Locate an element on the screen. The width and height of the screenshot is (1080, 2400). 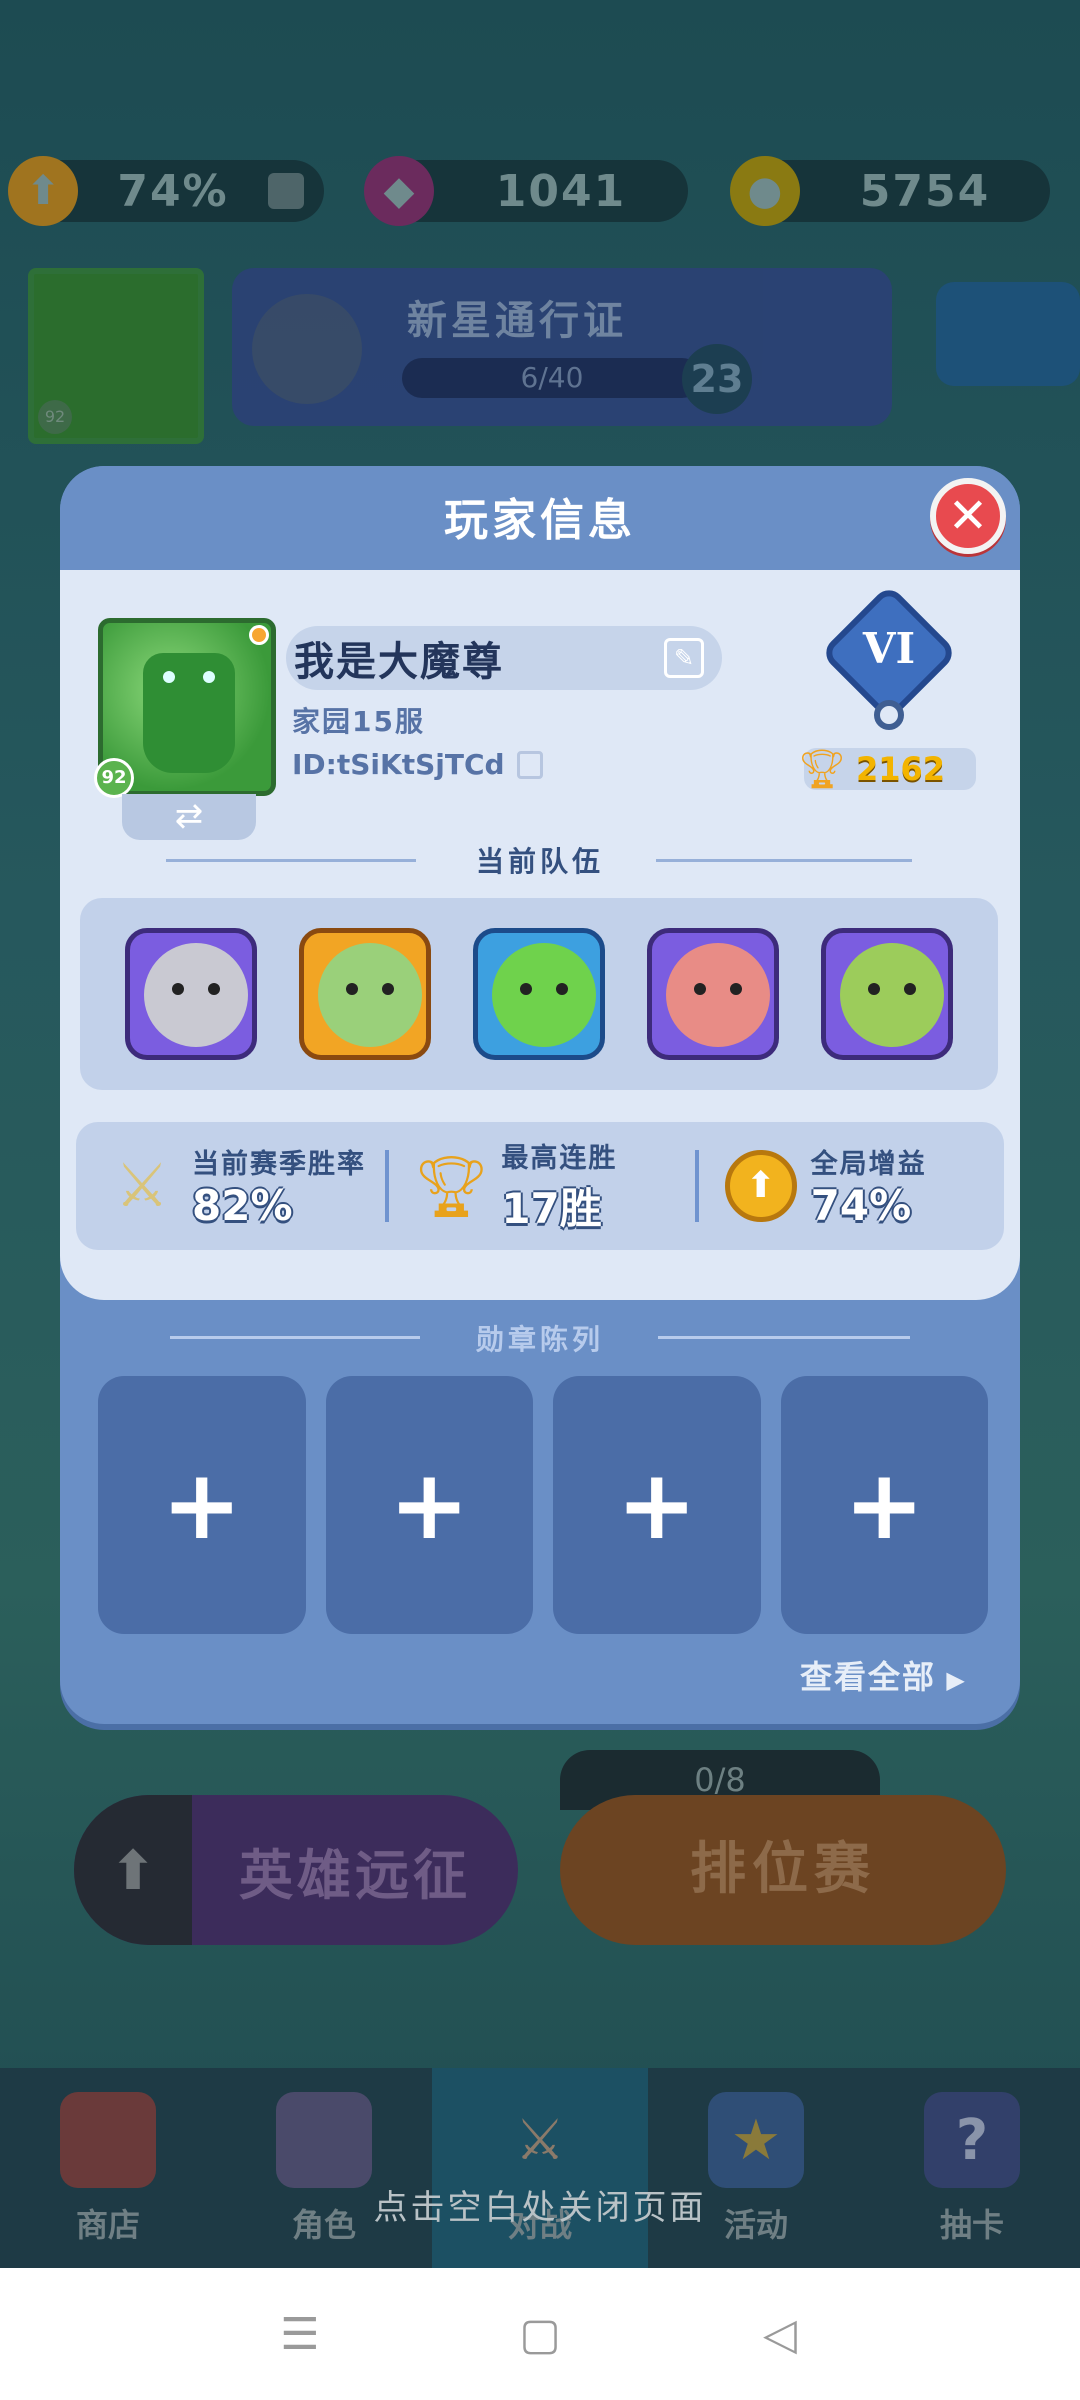
star-pass-banner: 新星通行证 6/40 23 is located at coordinates (562, 347).